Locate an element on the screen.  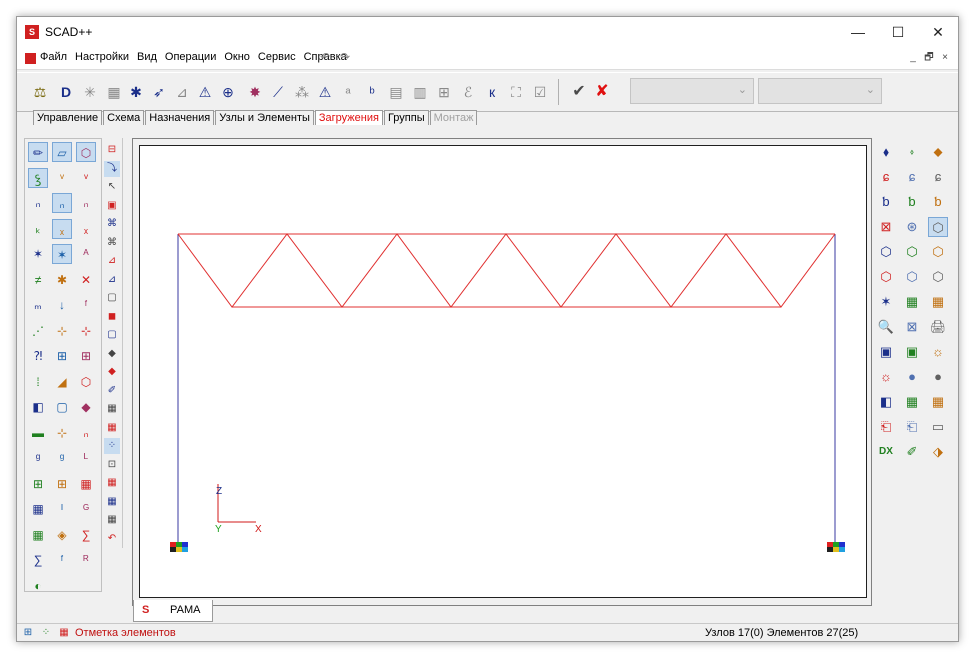
minimize-button: — is located at coordinates (858, 32).